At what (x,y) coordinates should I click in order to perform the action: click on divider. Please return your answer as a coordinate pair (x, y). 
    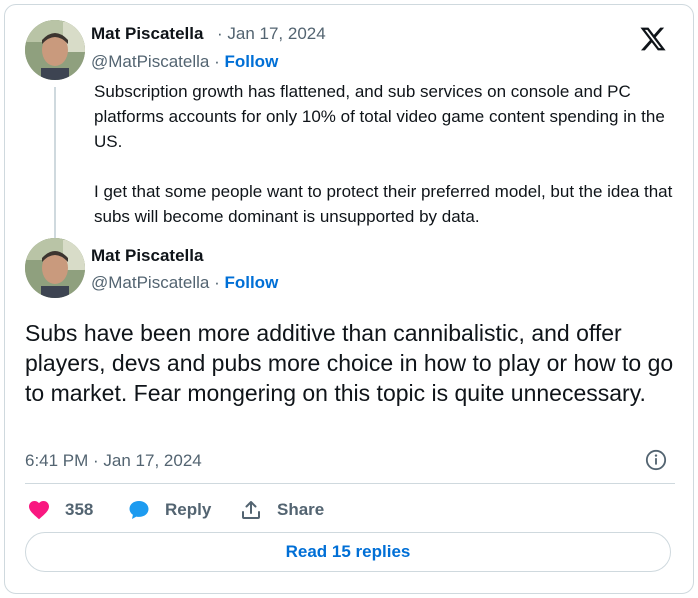
    Looking at the image, I should click on (350, 483).